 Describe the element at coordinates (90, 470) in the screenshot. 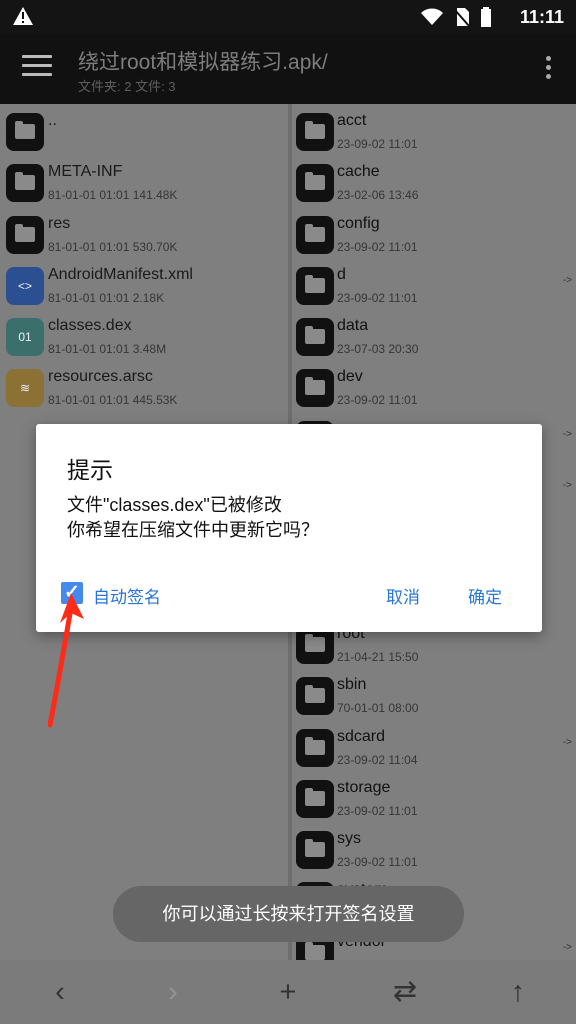

I see `dialog-title: 提示` at that location.